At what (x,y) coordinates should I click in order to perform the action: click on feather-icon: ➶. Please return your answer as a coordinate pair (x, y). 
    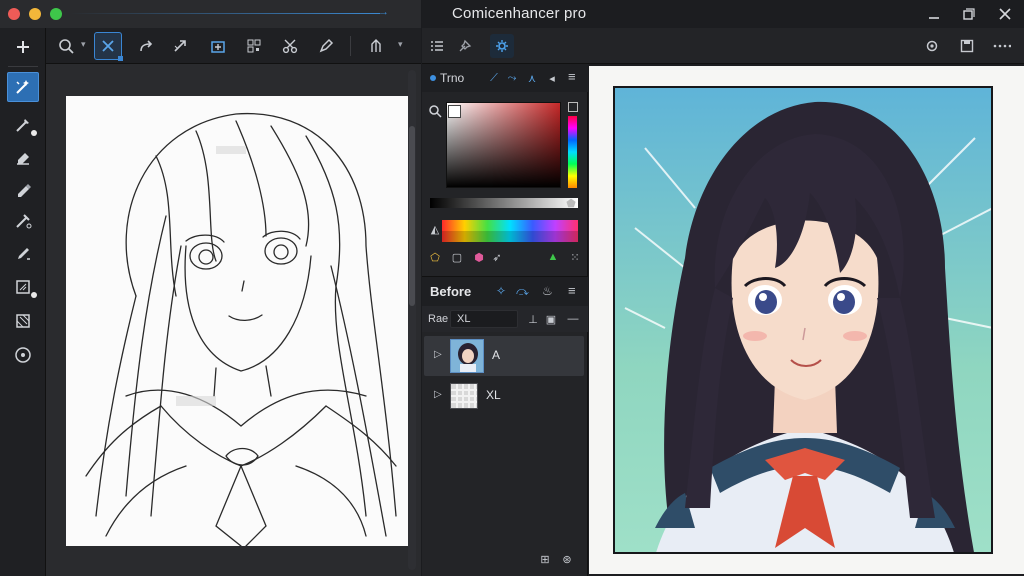
    Looking at the image, I should click on (497, 257).